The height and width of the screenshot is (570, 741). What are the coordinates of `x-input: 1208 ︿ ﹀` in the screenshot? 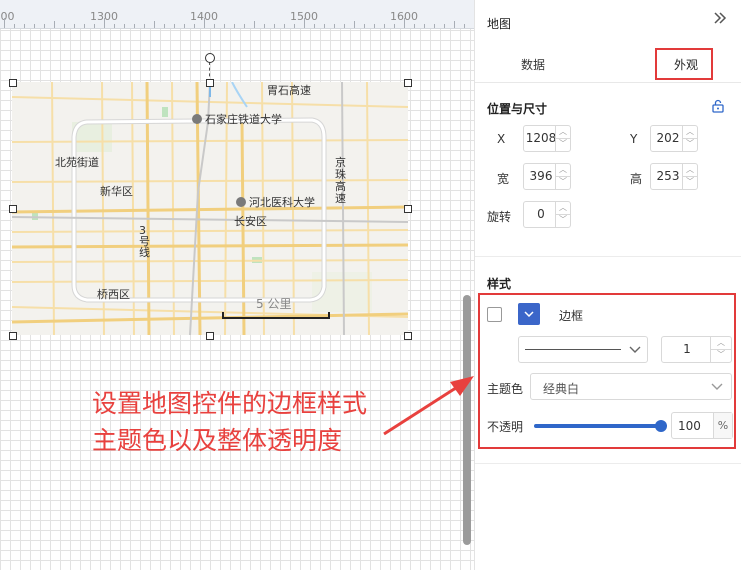 It's located at (547, 138).